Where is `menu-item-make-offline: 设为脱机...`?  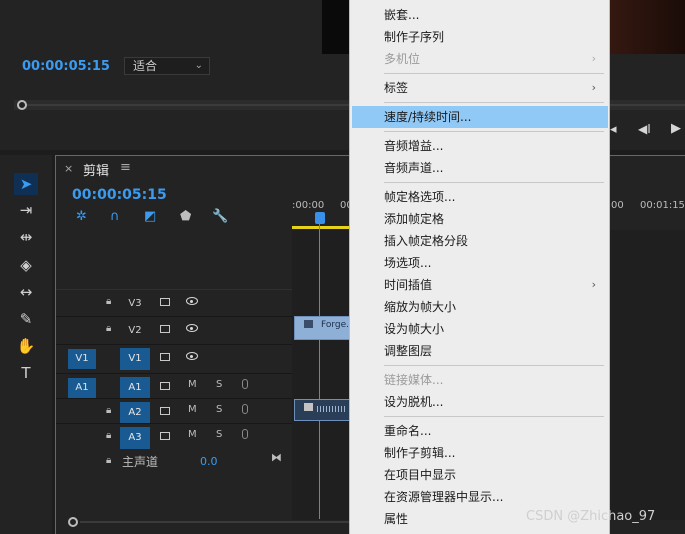 menu-item-make-offline: 设为脱机... is located at coordinates (480, 402).